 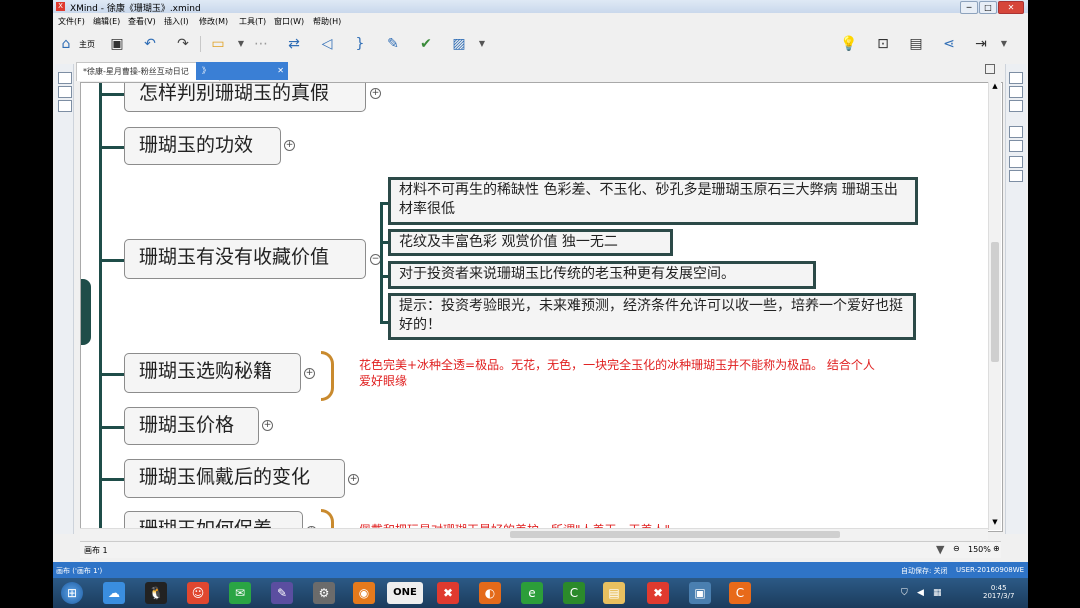 What do you see at coordinates (530, 242) in the screenshot?
I see `subtopic-pattern: 花纹及丰富色彩 观赏价值 独一无二` at bounding box center [530, 242].